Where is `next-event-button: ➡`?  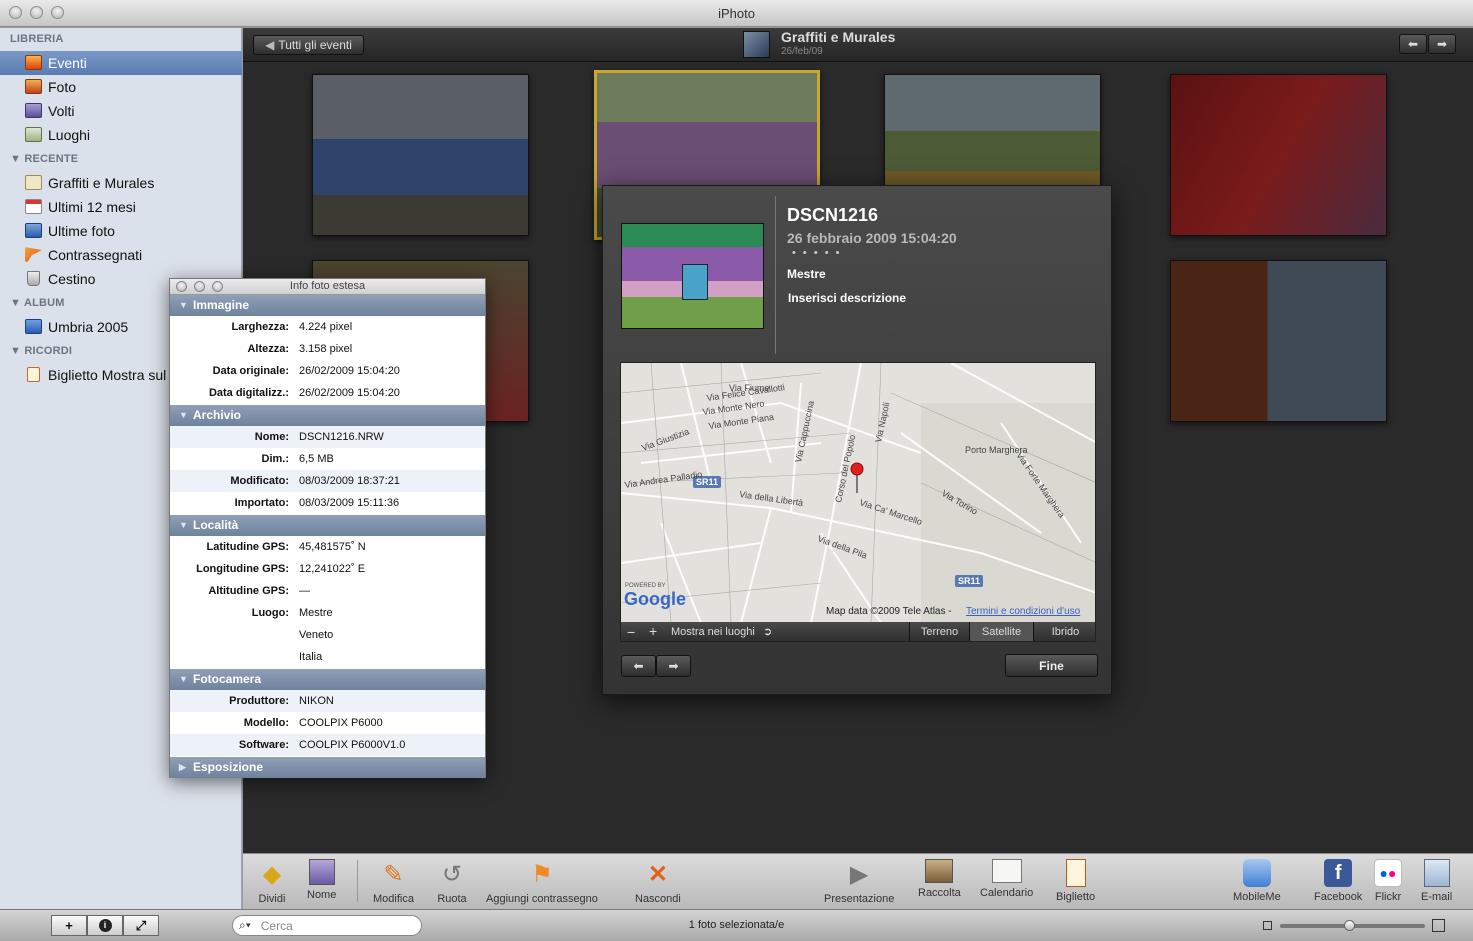
next-event-button: ➡ is located at coordinates (1442, 44).